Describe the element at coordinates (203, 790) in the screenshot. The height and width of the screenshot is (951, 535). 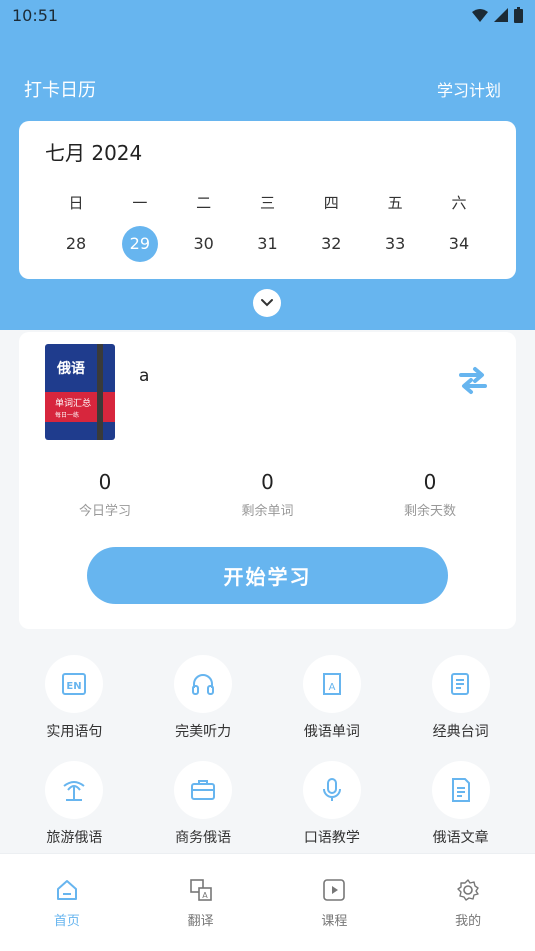
I see `briefcase-icon` at that location.